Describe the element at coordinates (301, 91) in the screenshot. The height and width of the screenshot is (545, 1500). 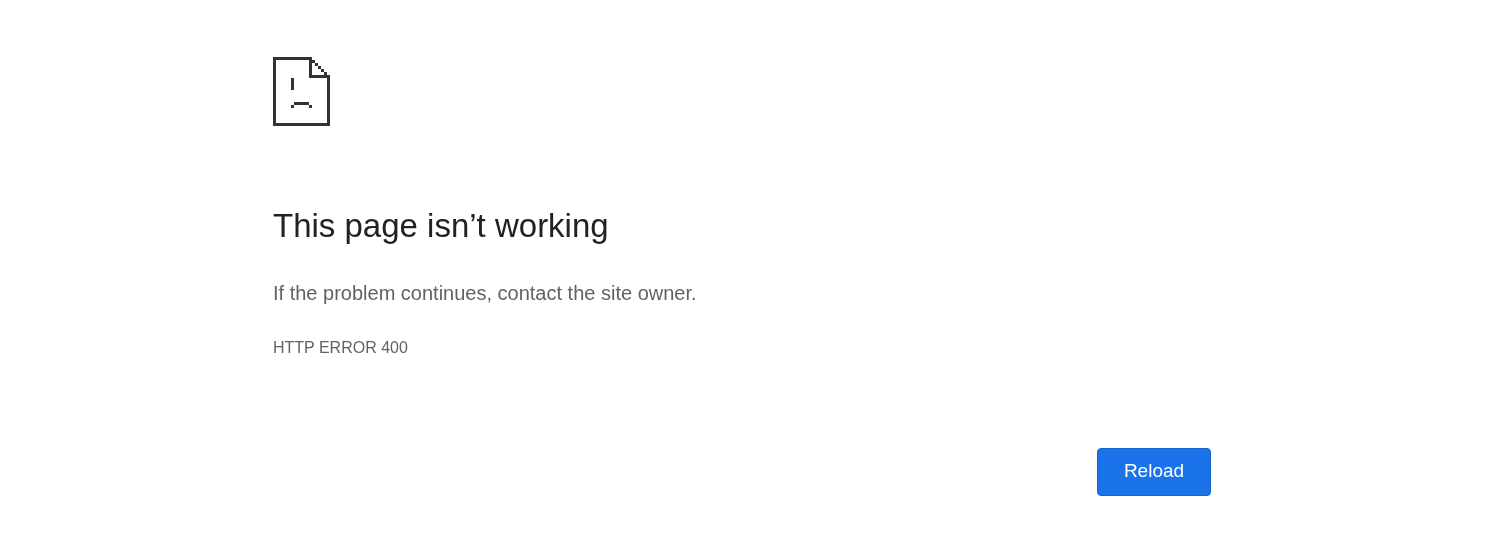
I see `sad-page-icon` at that location.